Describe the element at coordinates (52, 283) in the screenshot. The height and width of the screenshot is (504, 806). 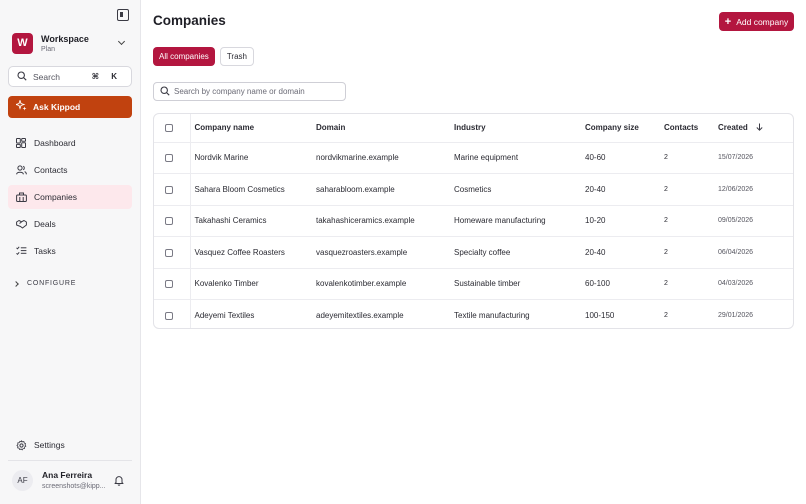
I see `configure-label: CONFIGURE` at that location.